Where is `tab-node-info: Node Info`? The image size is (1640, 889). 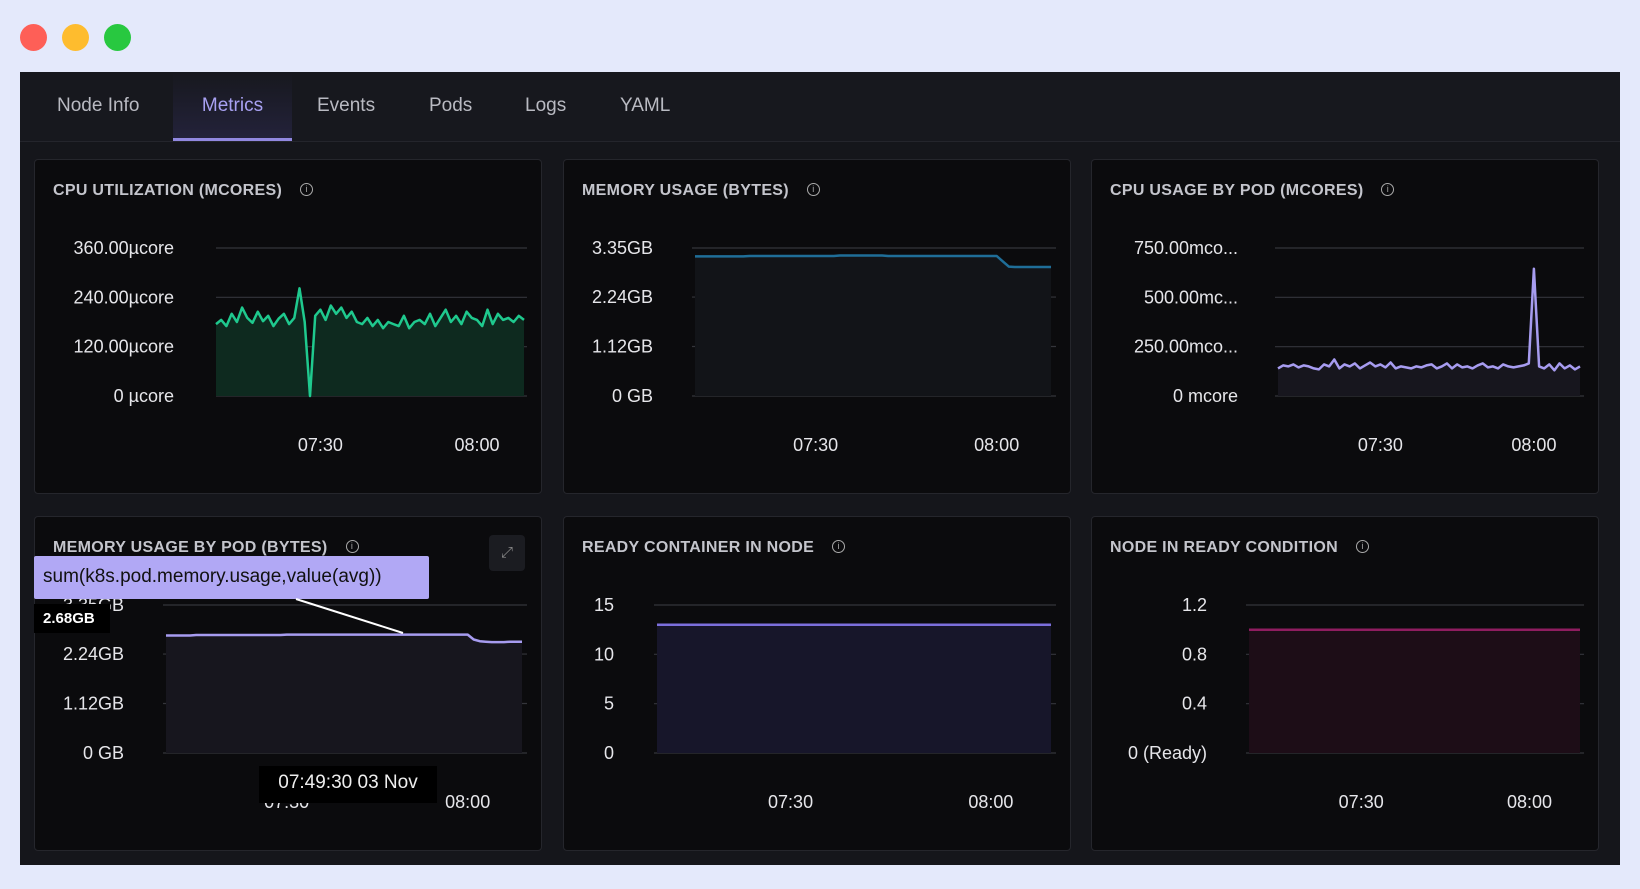
tab-node-info: Node Info is located at coordinates (98, 106).